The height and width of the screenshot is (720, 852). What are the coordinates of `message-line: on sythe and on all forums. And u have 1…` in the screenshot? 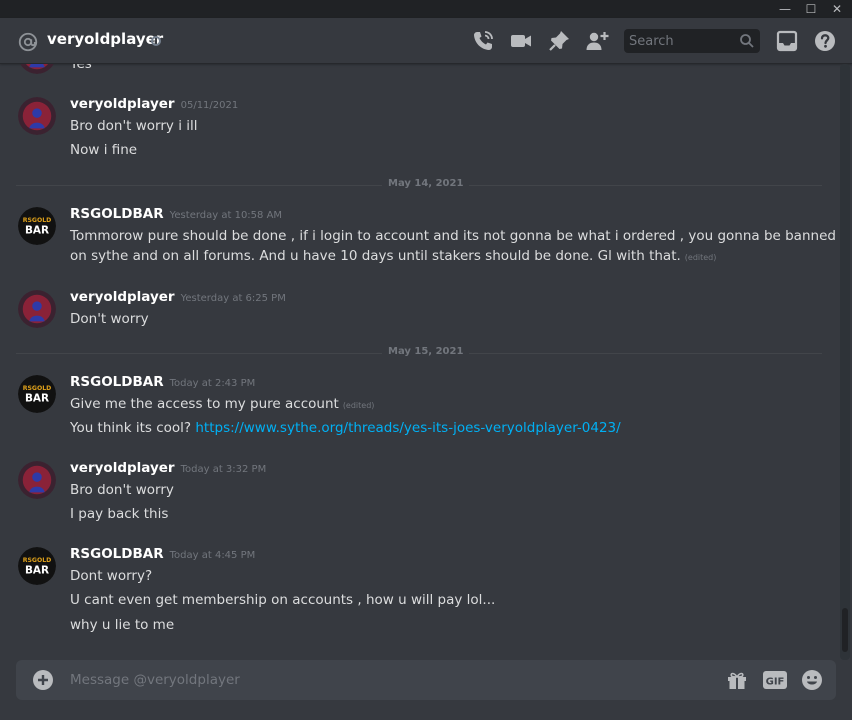 It's located at (393, 257).